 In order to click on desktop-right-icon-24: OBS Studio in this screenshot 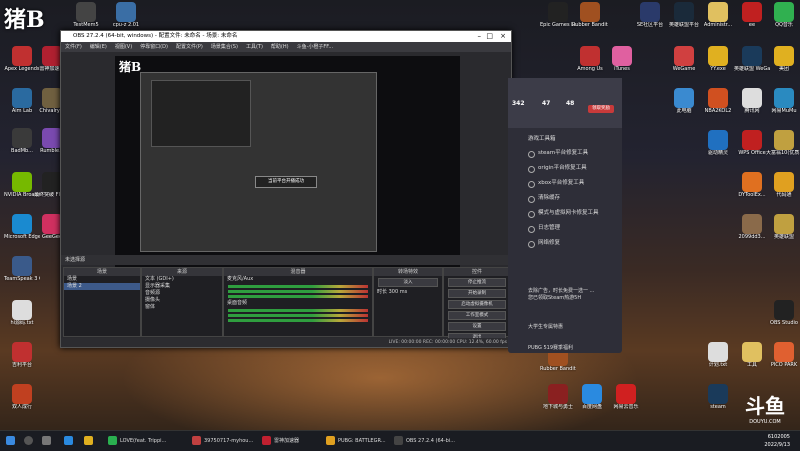, I will do `click(783, 313)`.